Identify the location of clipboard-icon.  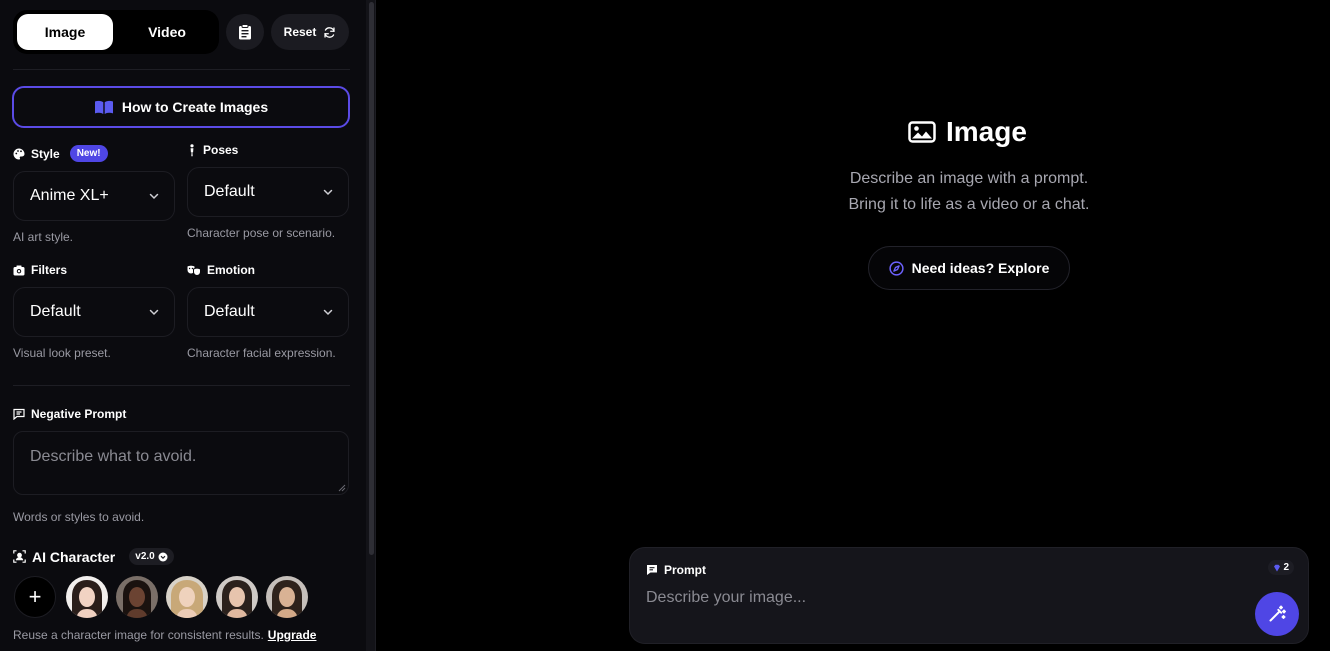
(245, 32).